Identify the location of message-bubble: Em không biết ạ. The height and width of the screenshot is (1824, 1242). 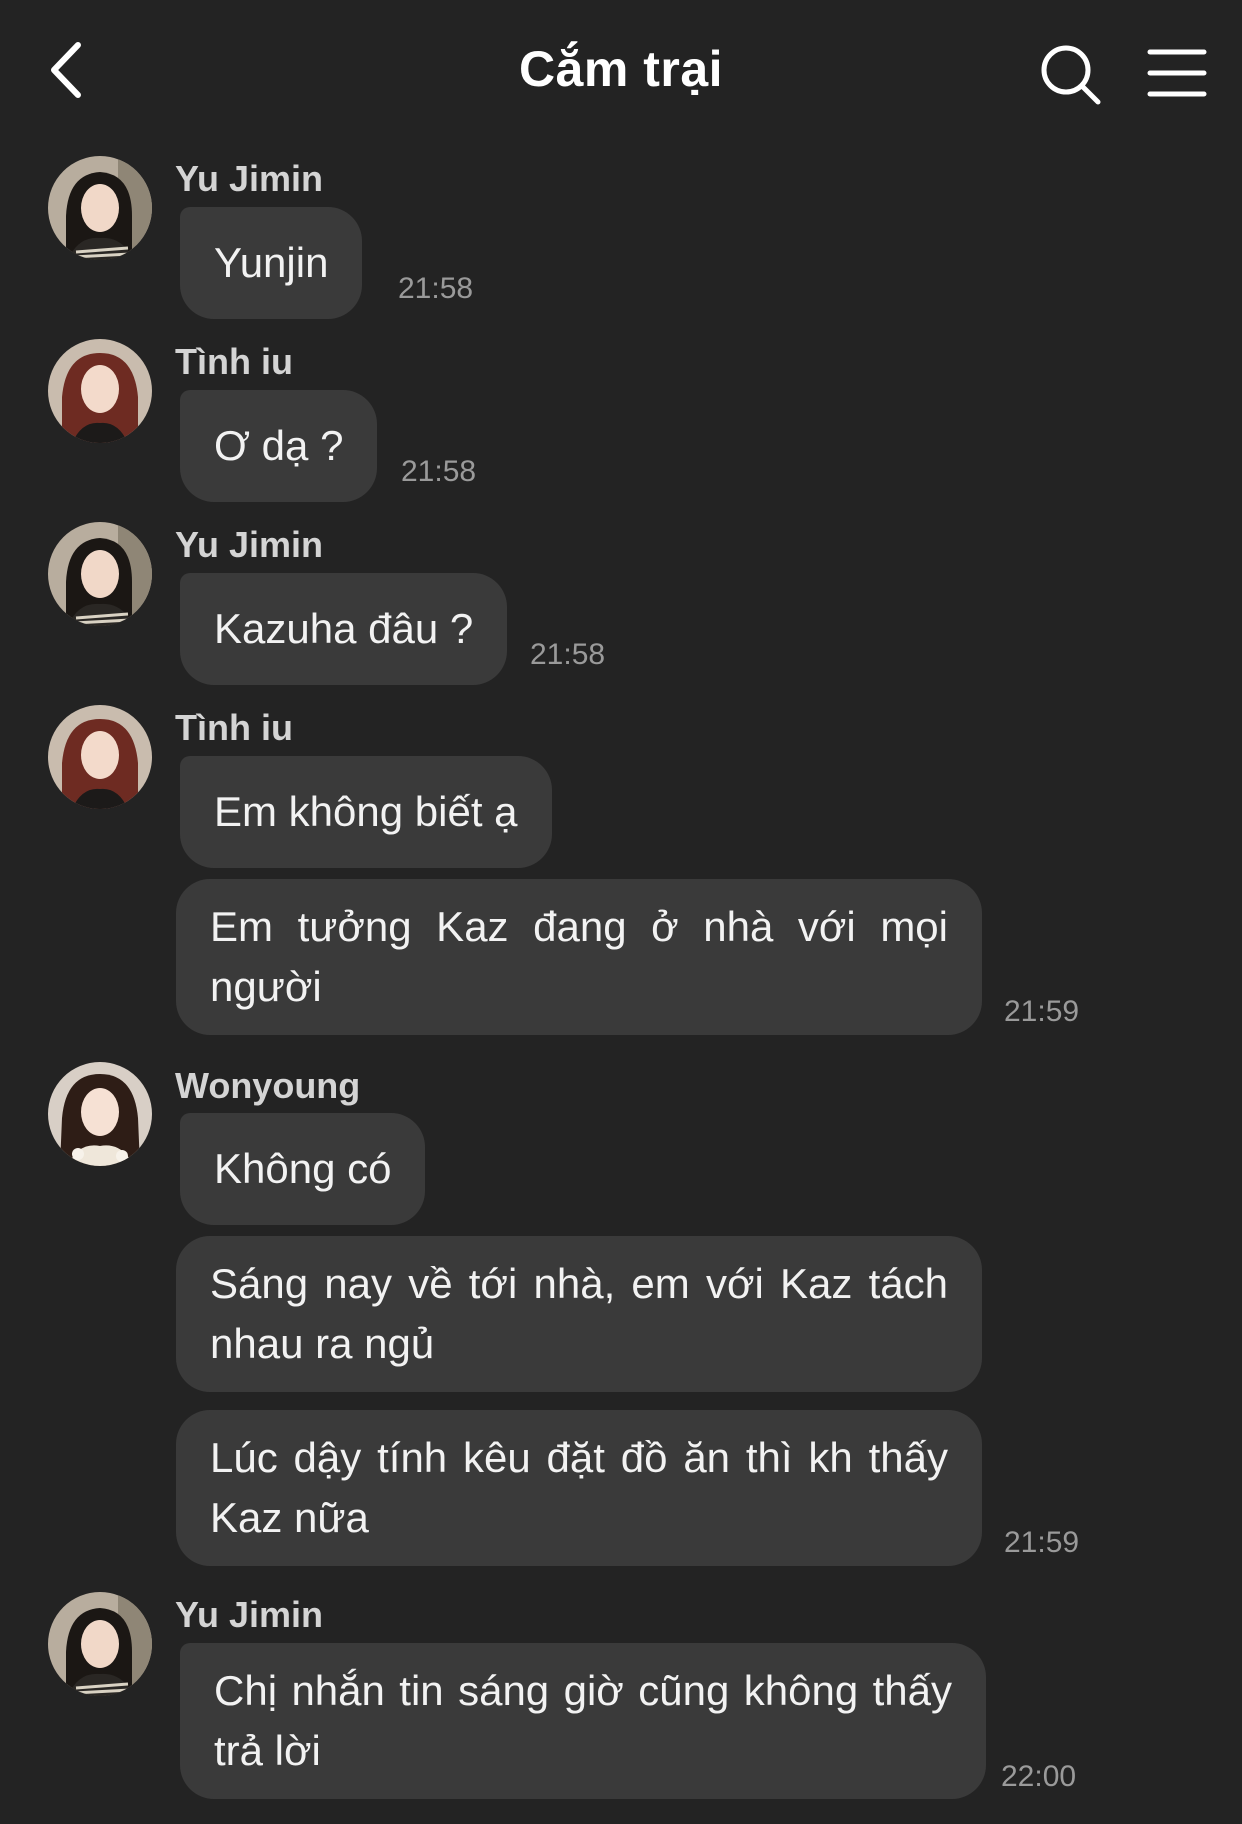
(366, 812).